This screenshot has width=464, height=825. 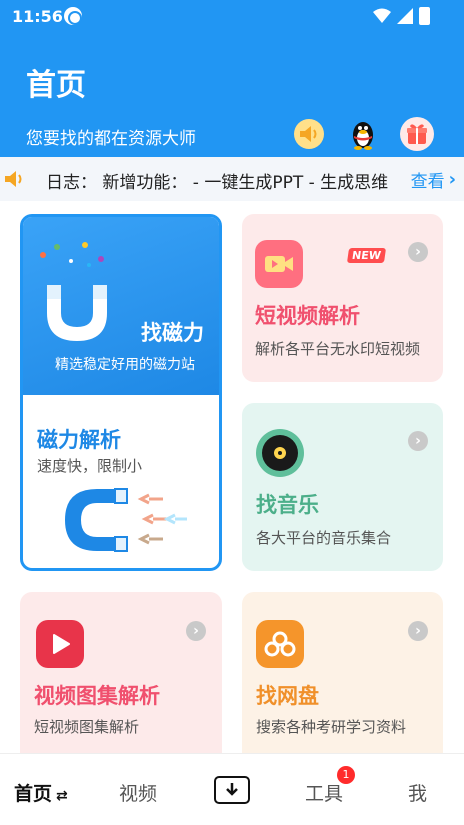 What do you see at coordinates (33, 794) in the screenshot?
I see `nav-home-label: 首页` at bounding box center [33, 794].